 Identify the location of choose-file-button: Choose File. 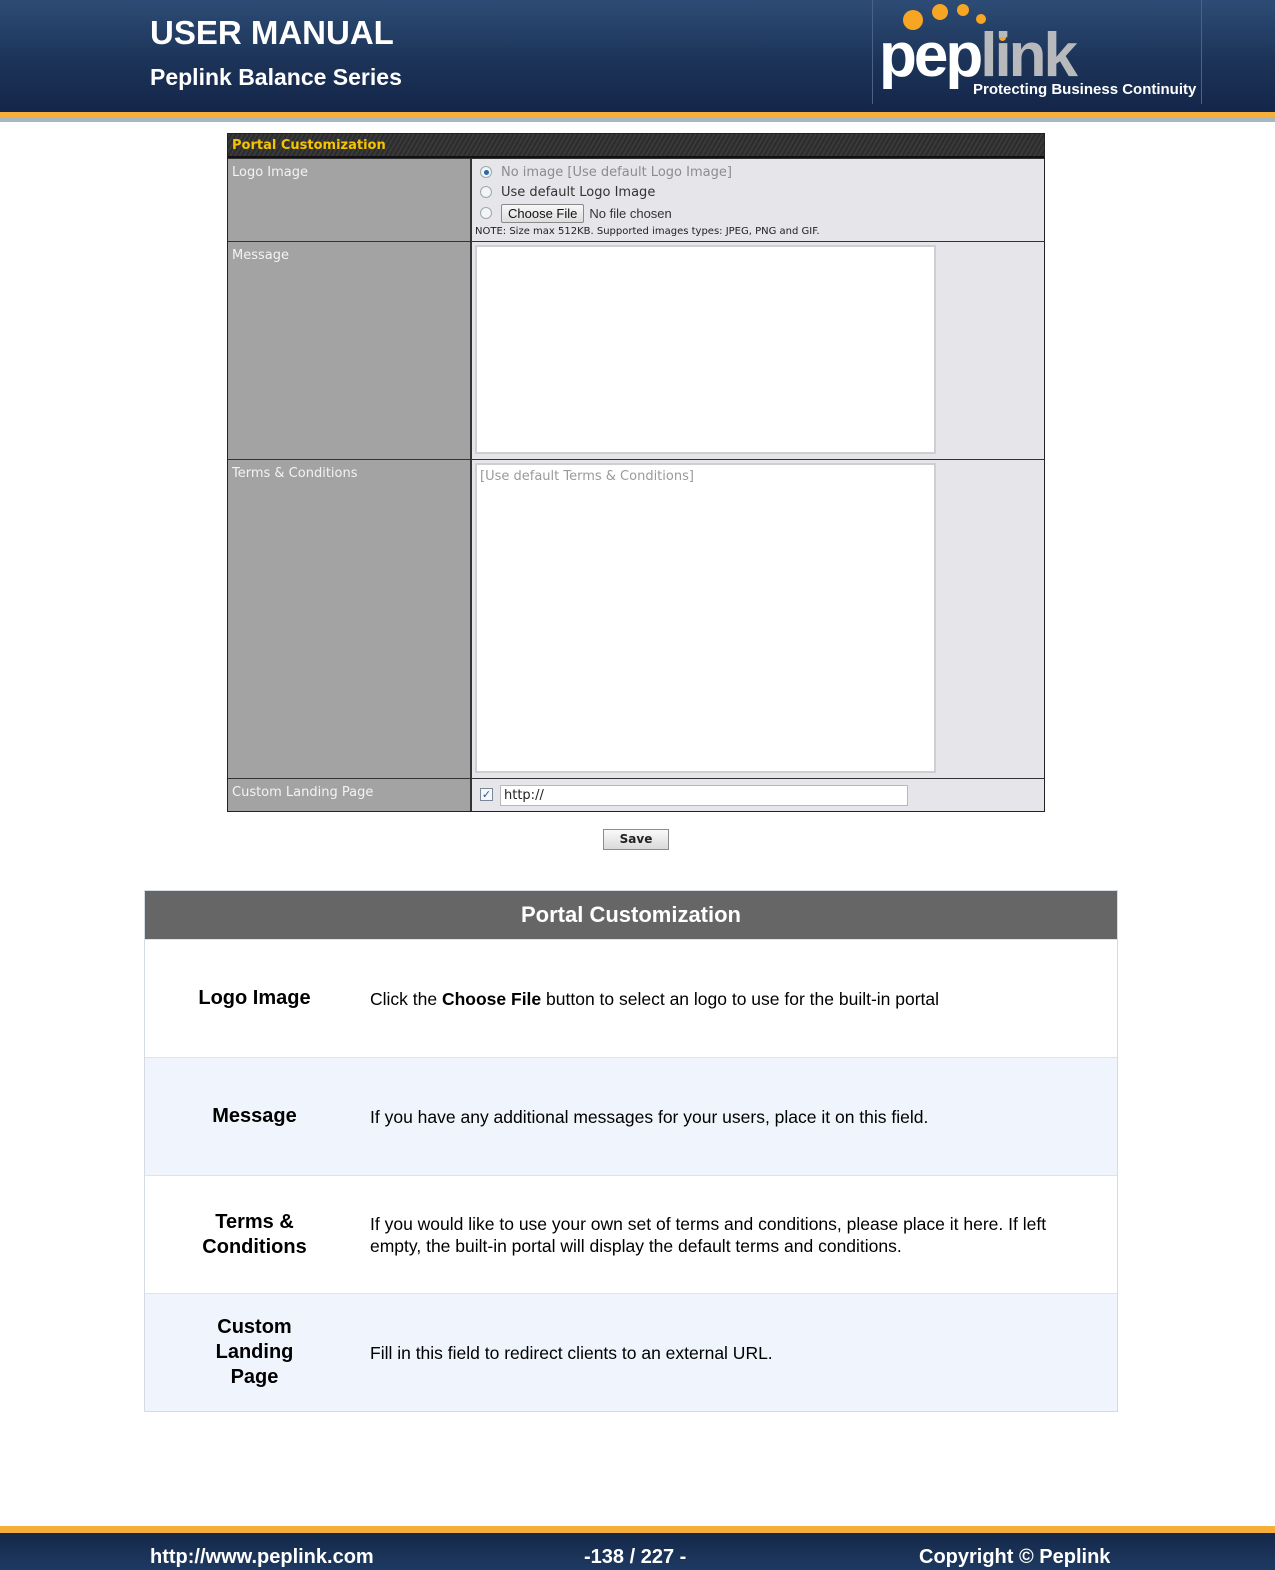
(543, 213).